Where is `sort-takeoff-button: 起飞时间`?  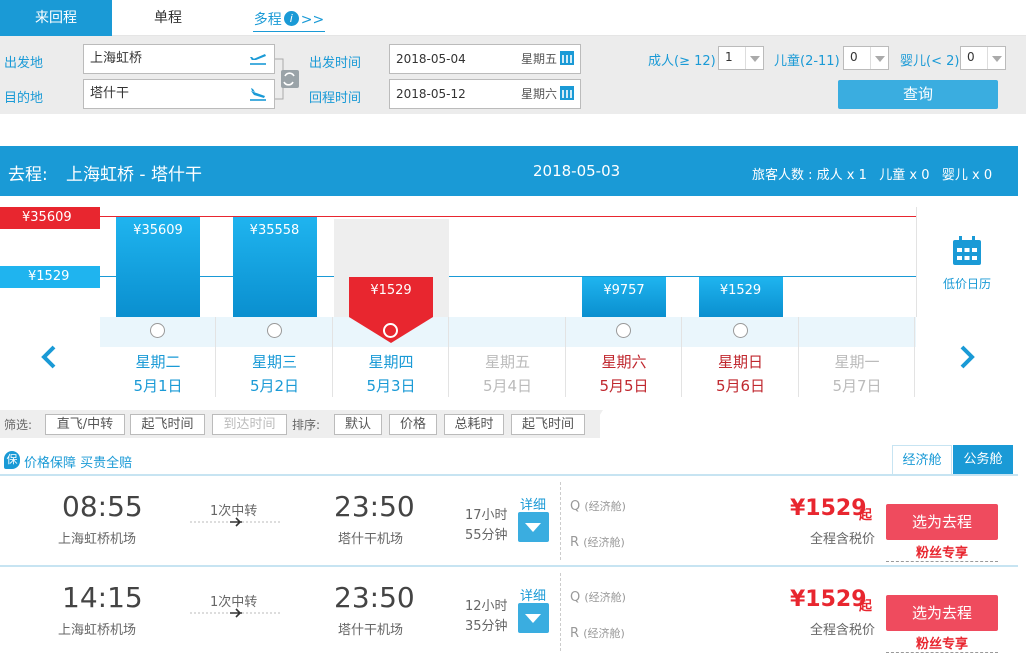
sort-takeoff-button: 起飞时间 is located at coordinates (548, 424).